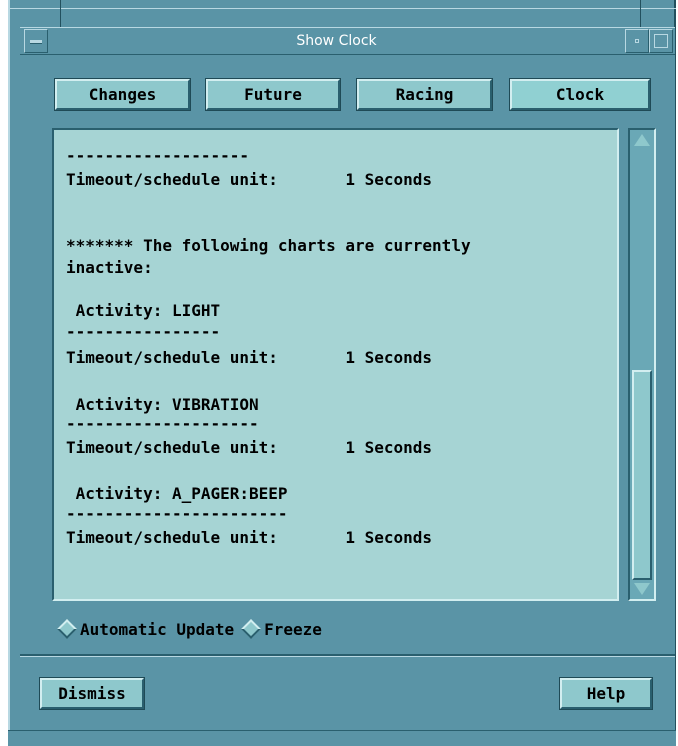  I want to click on tab-future: Future, so click(273, 94).